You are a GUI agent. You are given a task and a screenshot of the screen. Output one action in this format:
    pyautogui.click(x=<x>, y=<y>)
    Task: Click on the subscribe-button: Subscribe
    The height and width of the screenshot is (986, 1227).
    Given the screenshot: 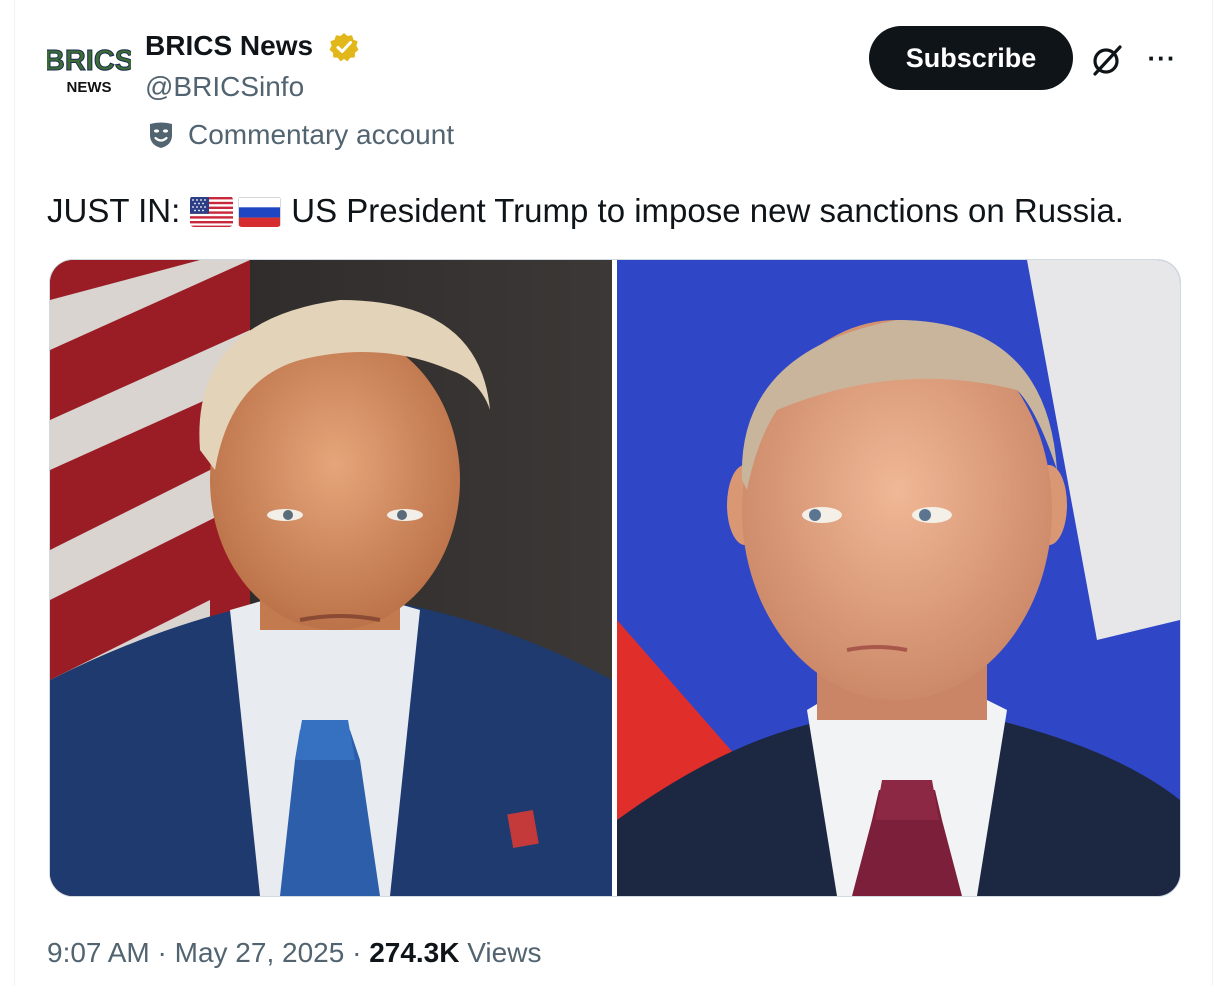 What is the action you would take?
    pyautogui.click(x=971, y=58)
    